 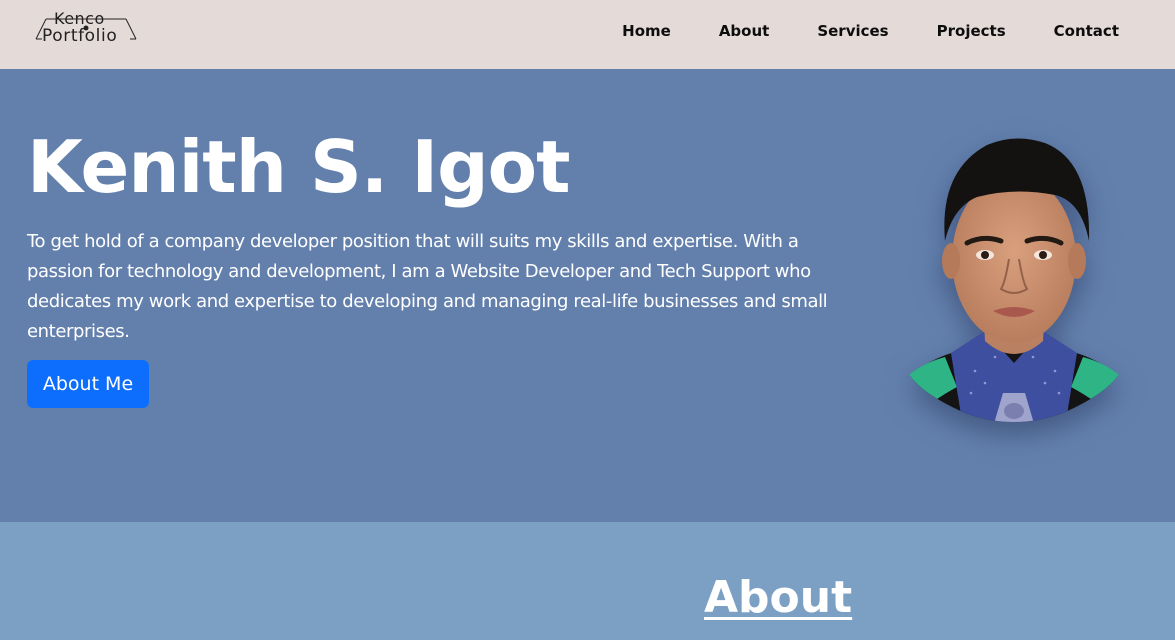 What do you see at coordinates (744, 31) in the screenshot?
I see `nav-about: About` at bounding box center [744, 31].